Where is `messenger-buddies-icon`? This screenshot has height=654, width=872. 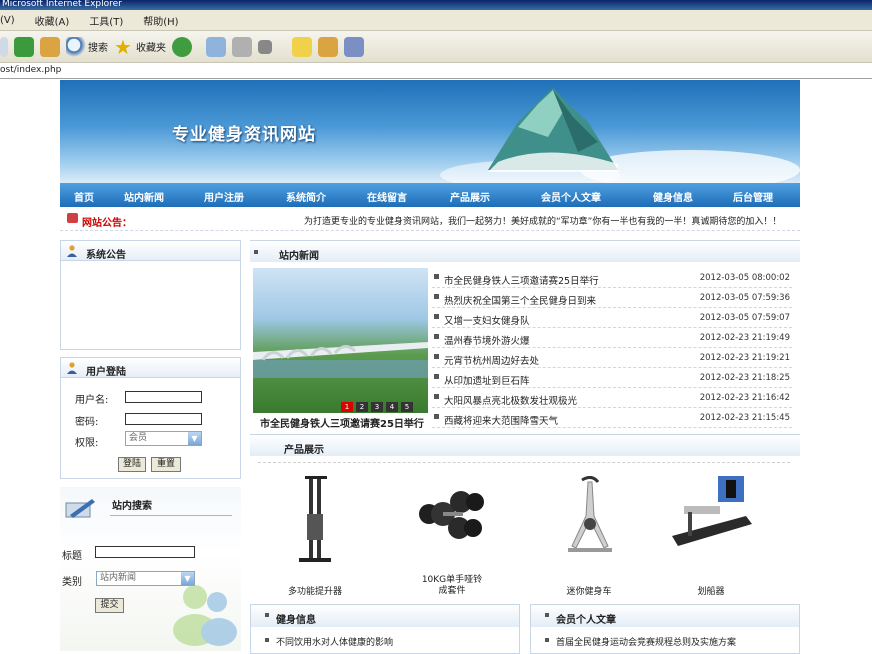
messenger-buddies-icon is located at coordinates (205, 615).